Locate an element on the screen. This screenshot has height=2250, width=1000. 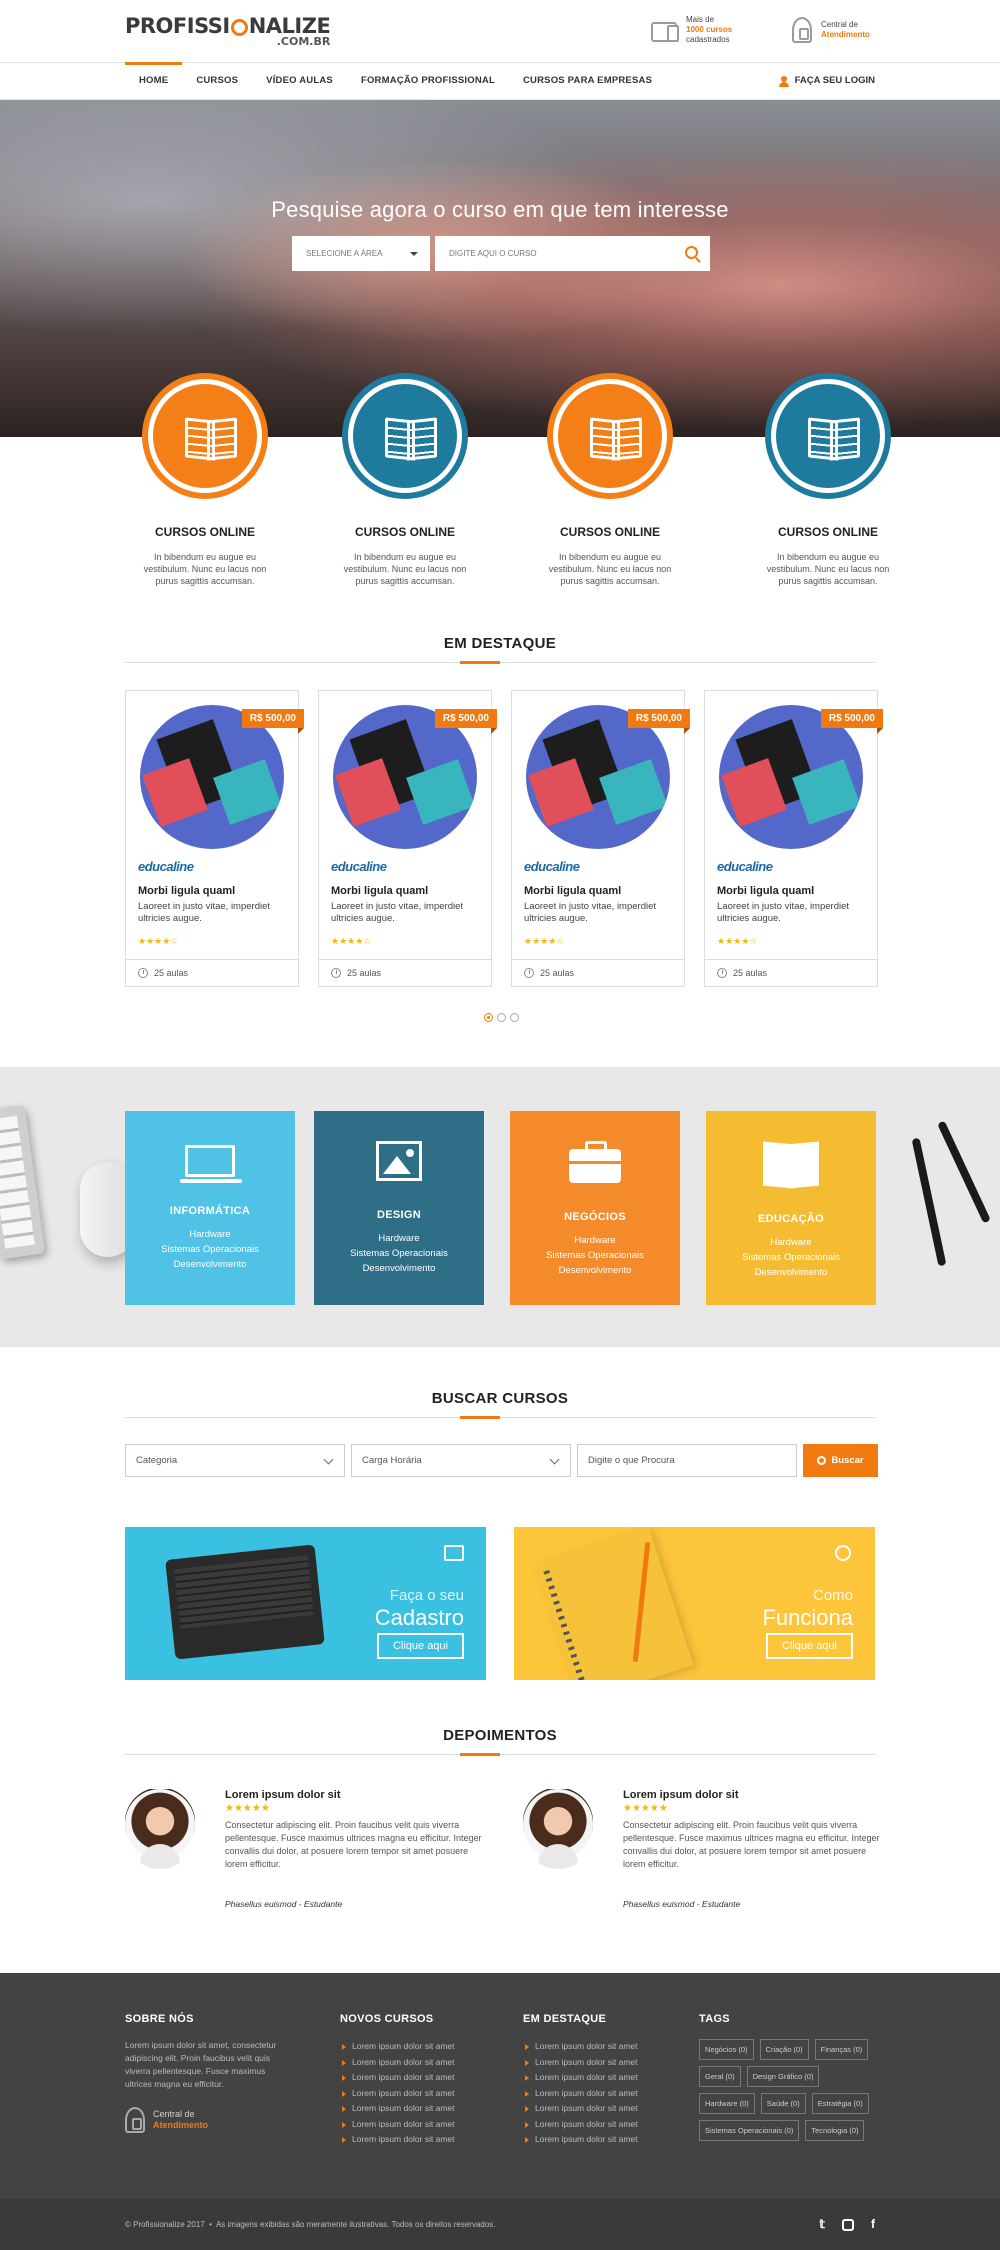
course-search-input: DIGITE AQUI O CURSO is located at coordinates (572, 253).